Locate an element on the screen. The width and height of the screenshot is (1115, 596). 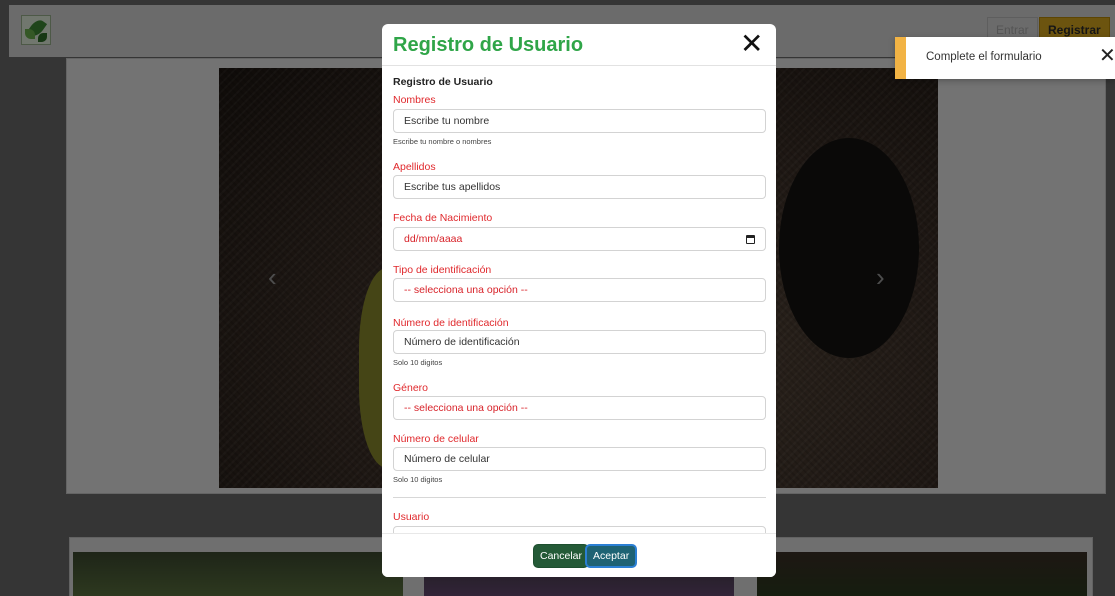
nombres-help: Escribe tu nombre o nombres is located at coordinates (442, 141).